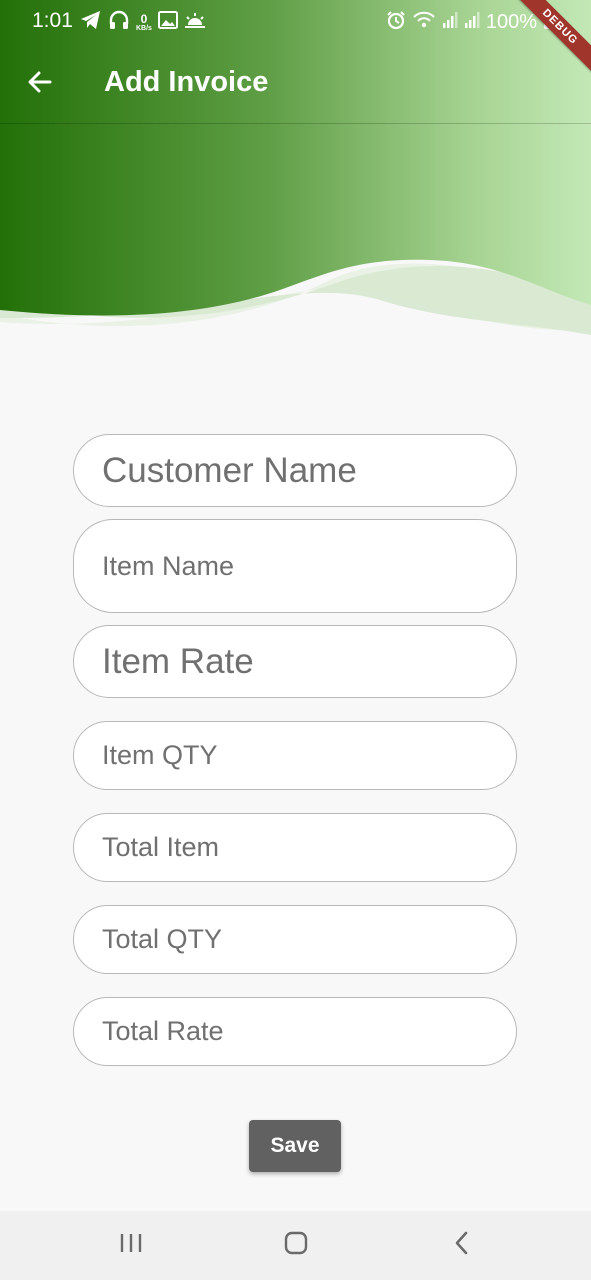  Describe the element at coordinates (424, 22) in the screenshot. I see `wifi-icon` at that location.